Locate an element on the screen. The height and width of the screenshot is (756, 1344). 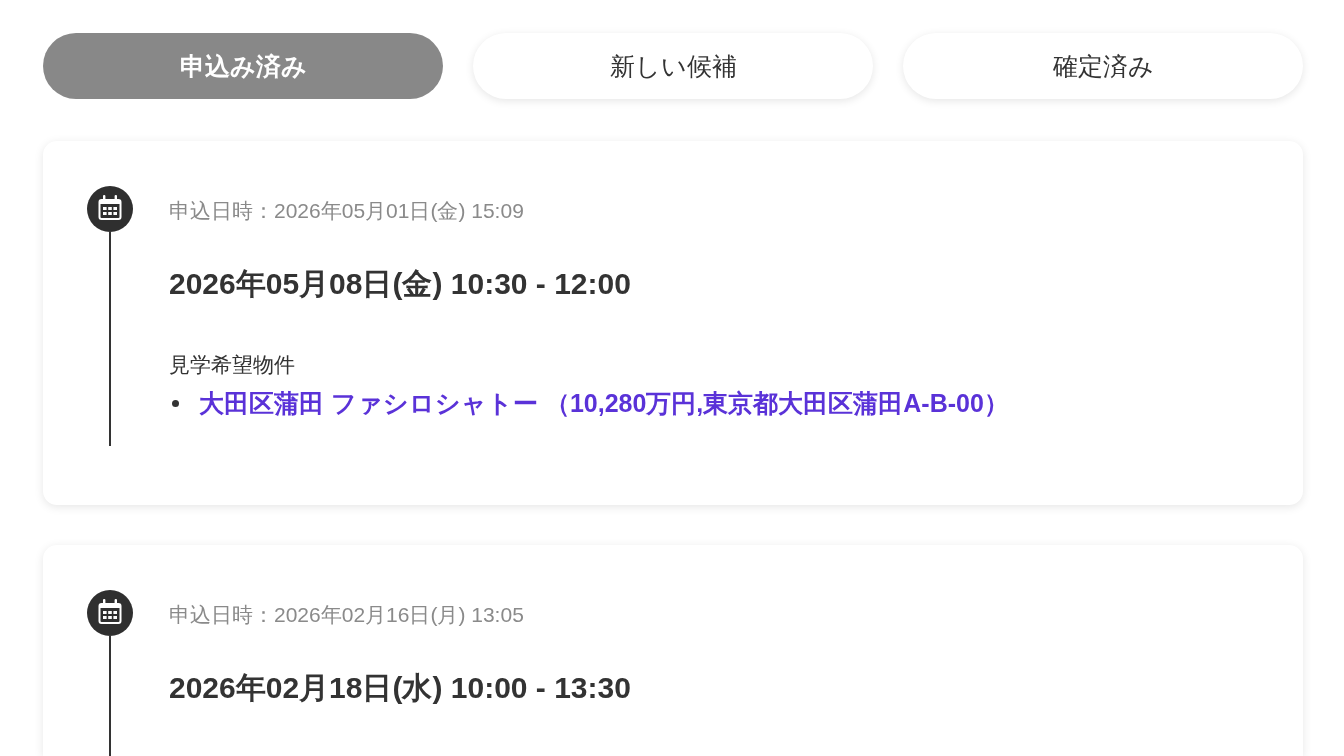
visit-schedule: 2026年02月18日(水) 10:00 - 13:30 is located at coordinates (400, 688).